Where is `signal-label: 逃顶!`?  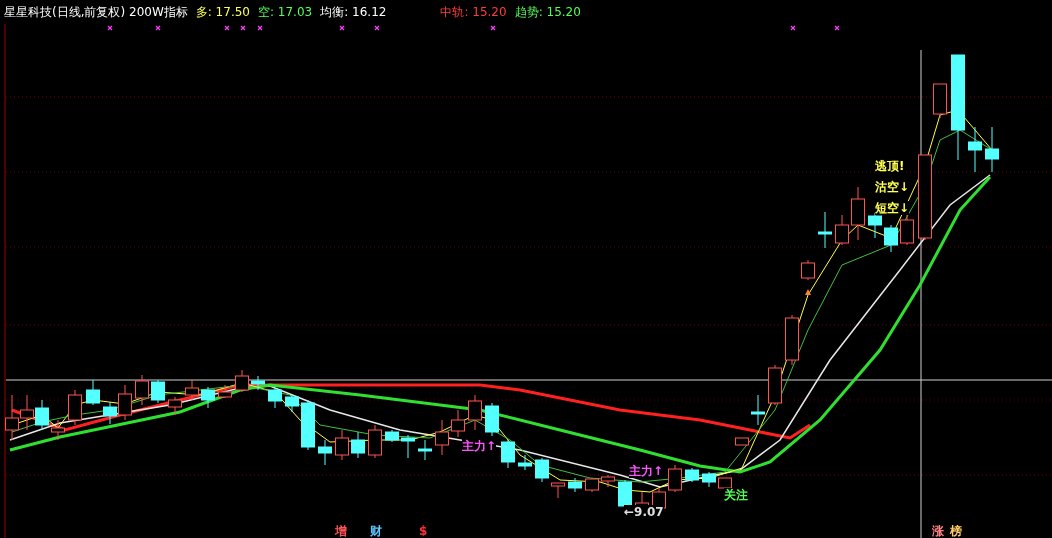 signal-label: 逃顶! is located at coordinates (890, 166).